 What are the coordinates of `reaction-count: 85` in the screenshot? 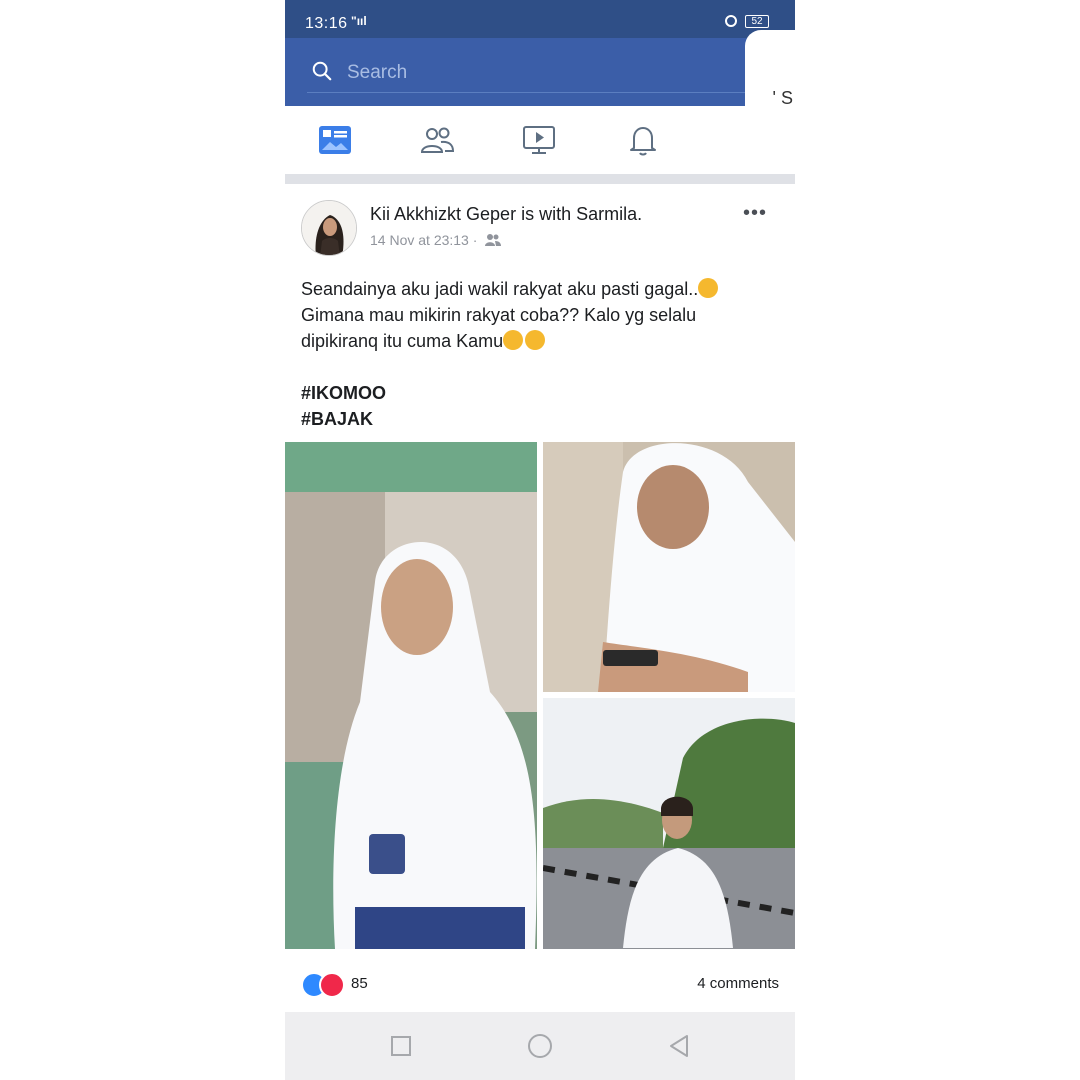 It's located at (359, 983).